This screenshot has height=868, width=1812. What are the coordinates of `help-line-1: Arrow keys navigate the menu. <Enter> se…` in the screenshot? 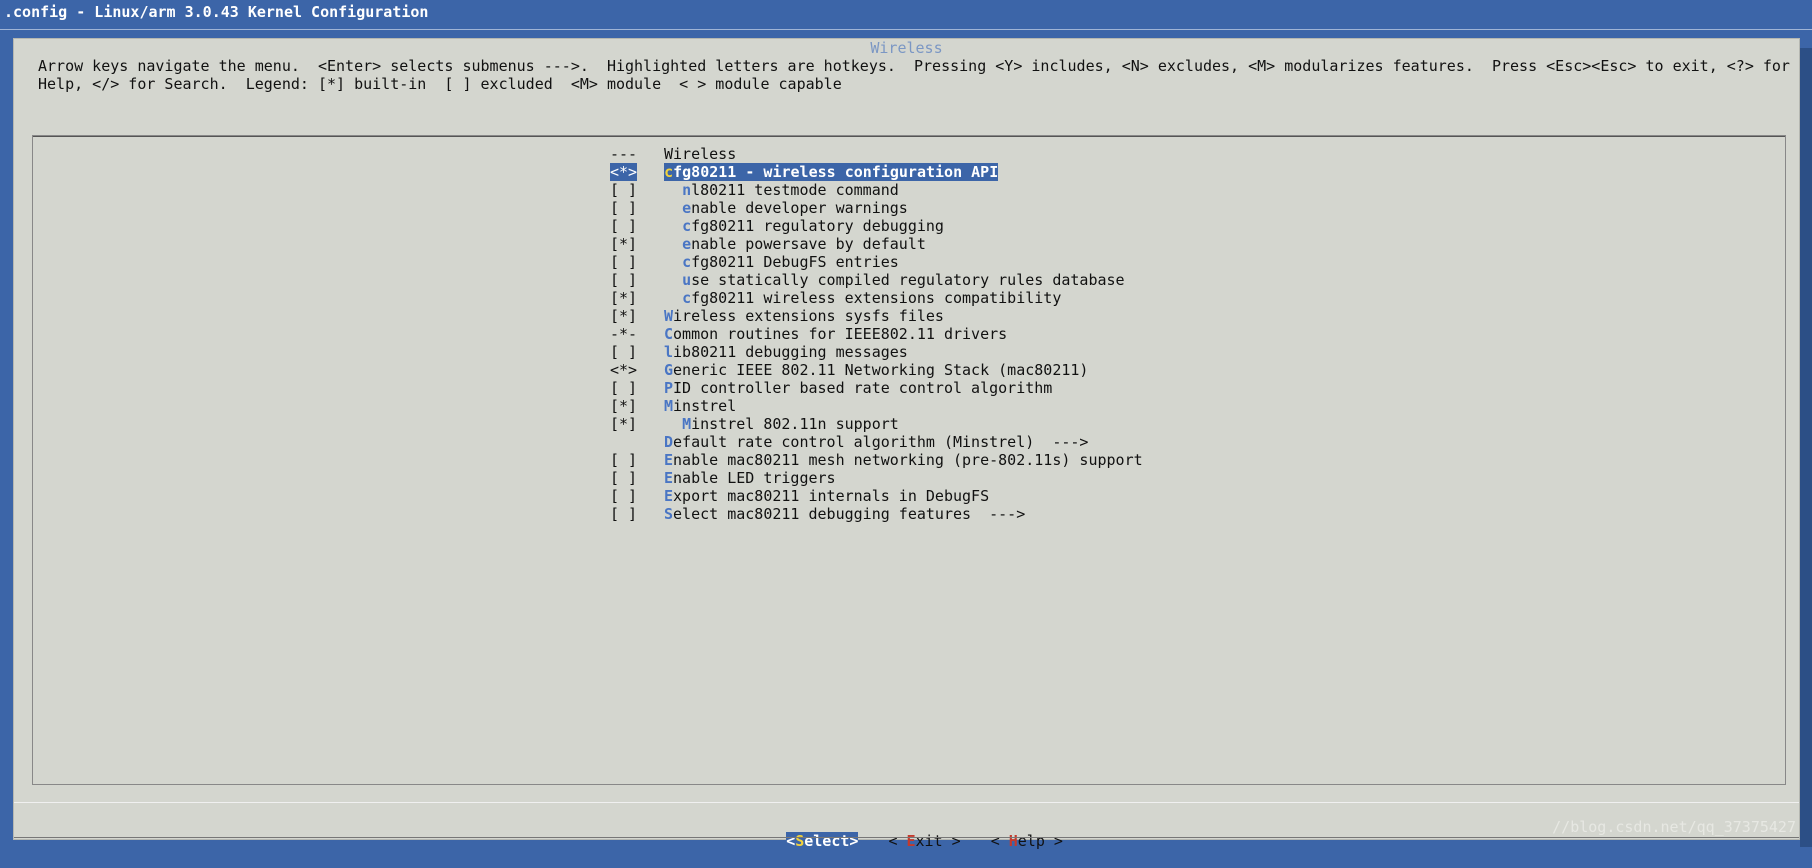 It's located at (914, 66).